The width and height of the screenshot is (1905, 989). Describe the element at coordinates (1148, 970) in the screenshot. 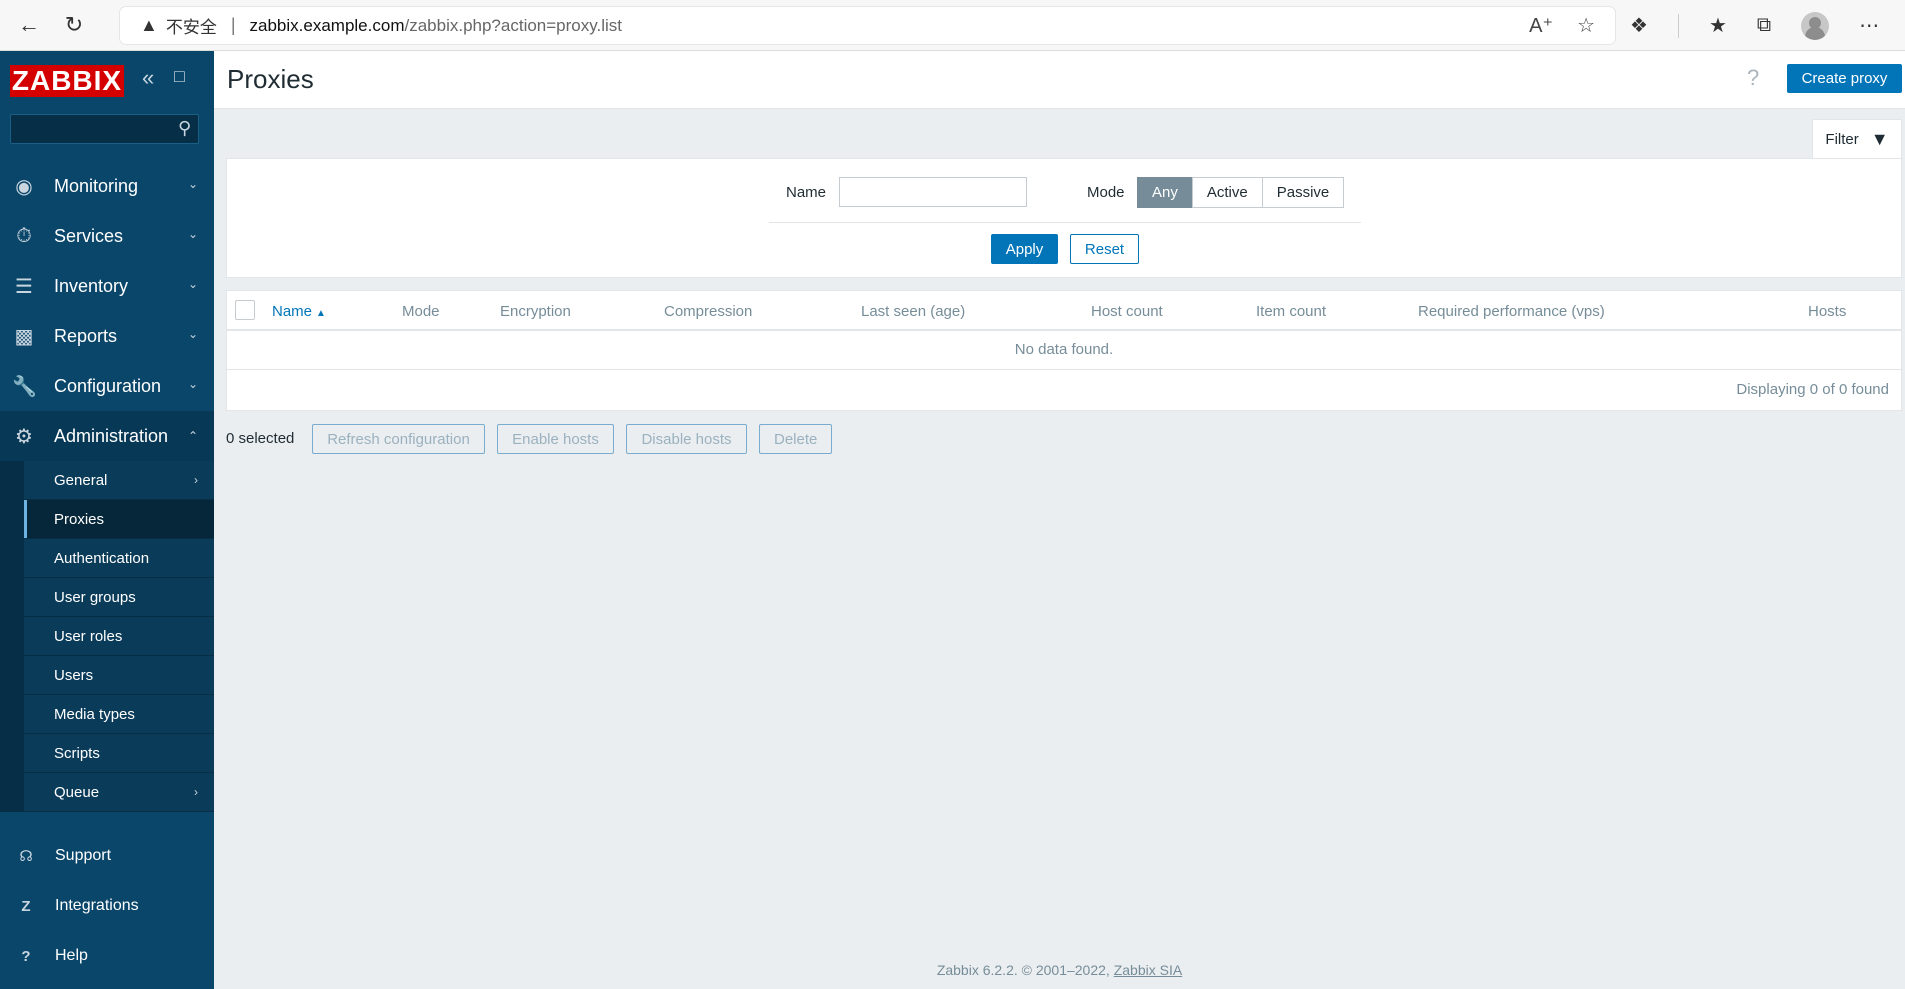

I see `footer-zabbix-sia-link: Zabbix SIA` at that location.